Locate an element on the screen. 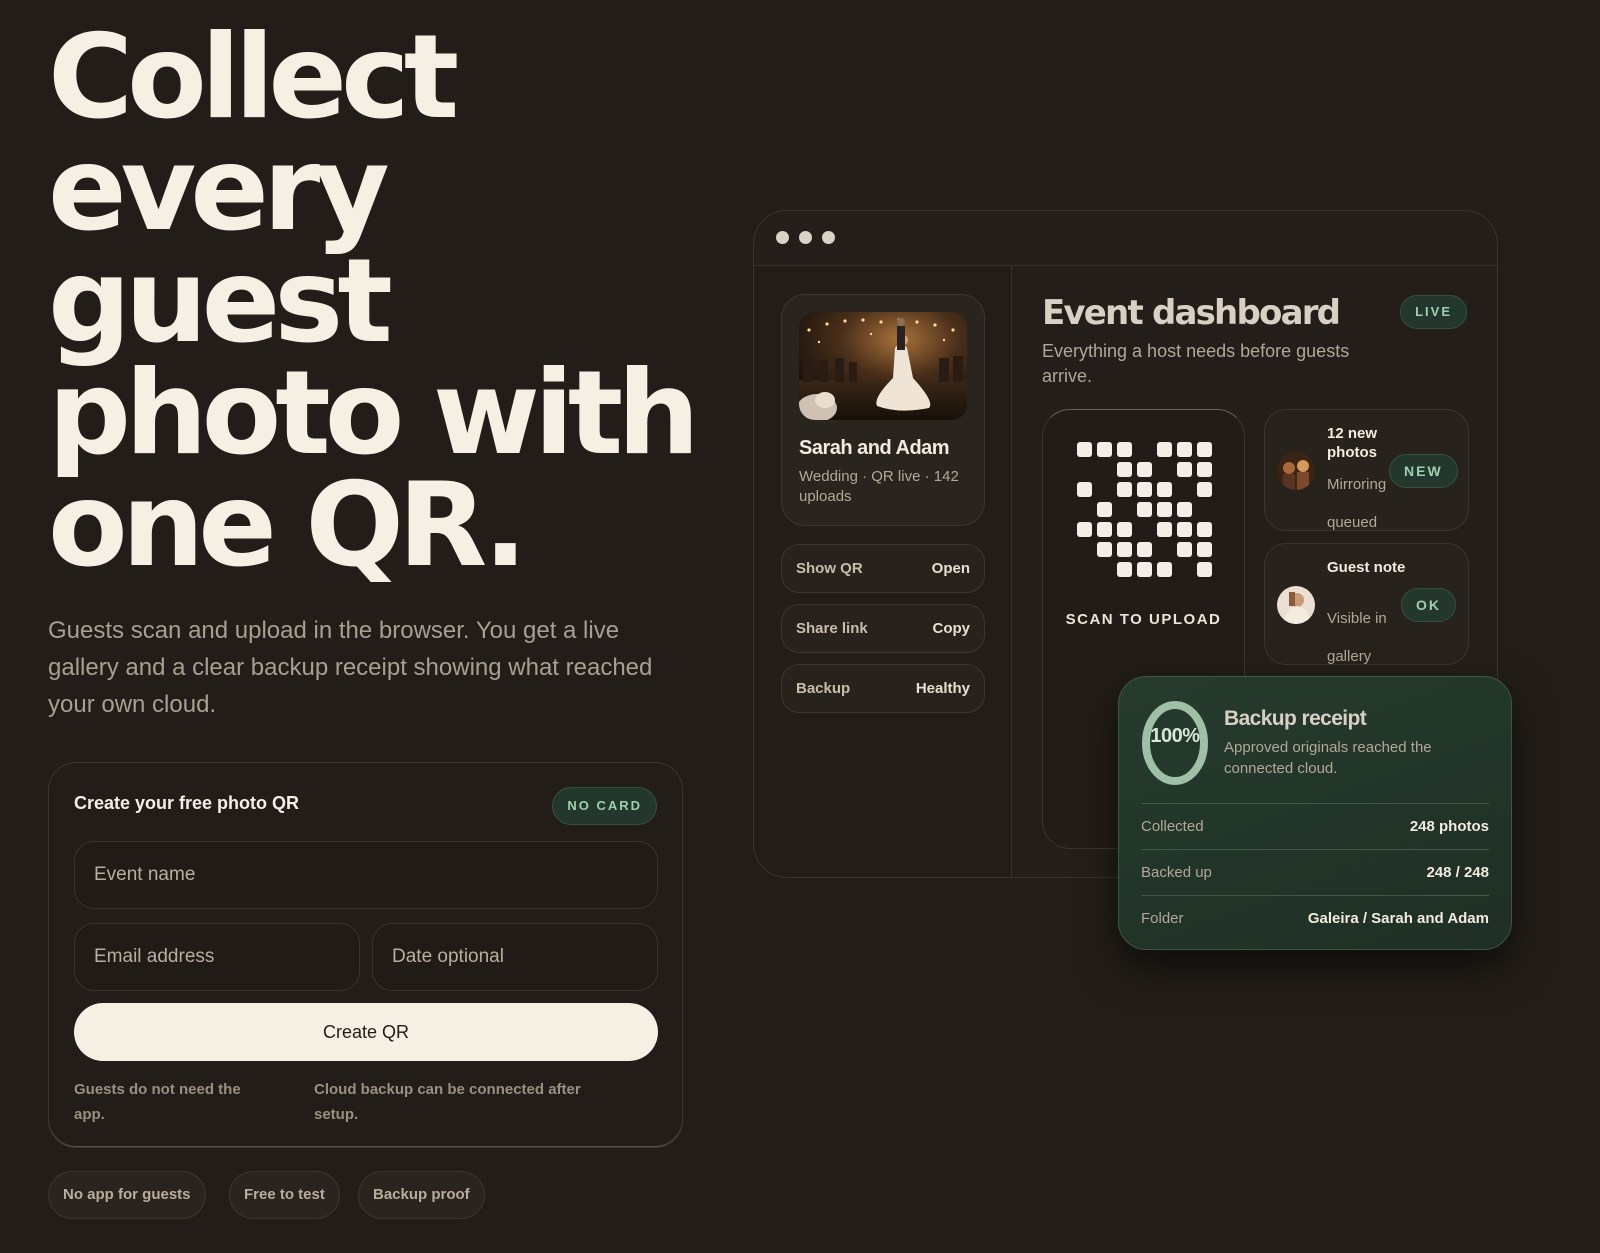 This screenshot has height=1253, width=1600. receipt-key: Backed up is located at coordinates (1176, 872).